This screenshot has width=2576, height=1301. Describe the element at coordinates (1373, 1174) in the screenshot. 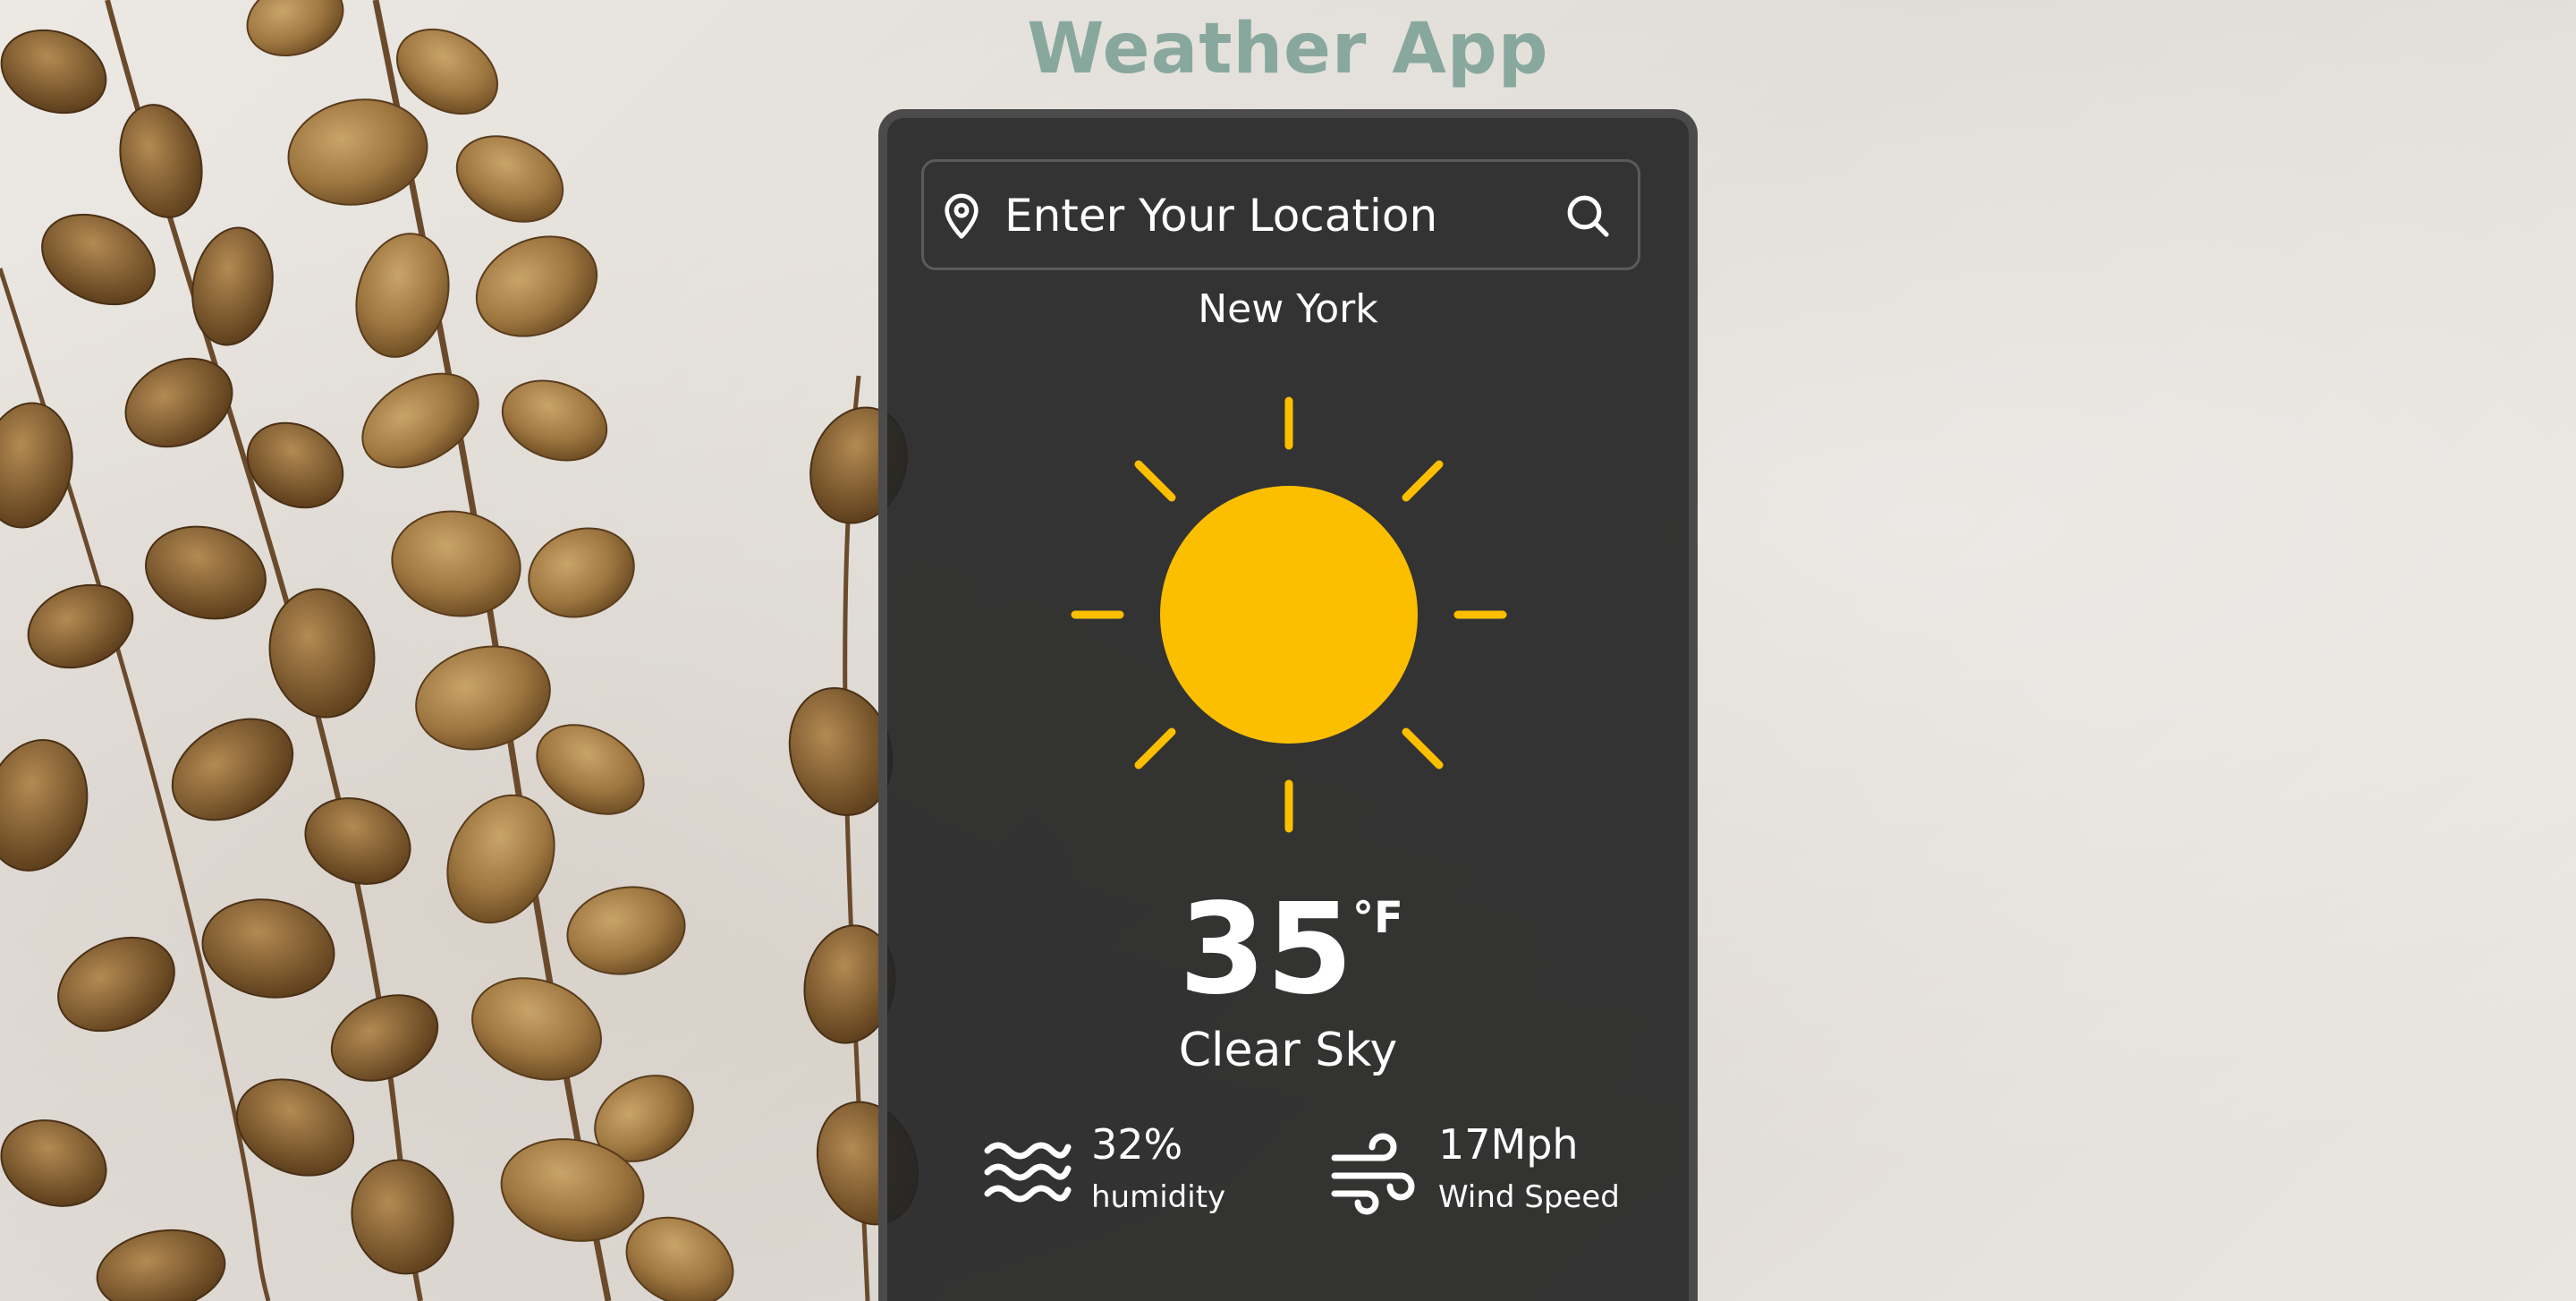

I see `wind-icon` at that location.